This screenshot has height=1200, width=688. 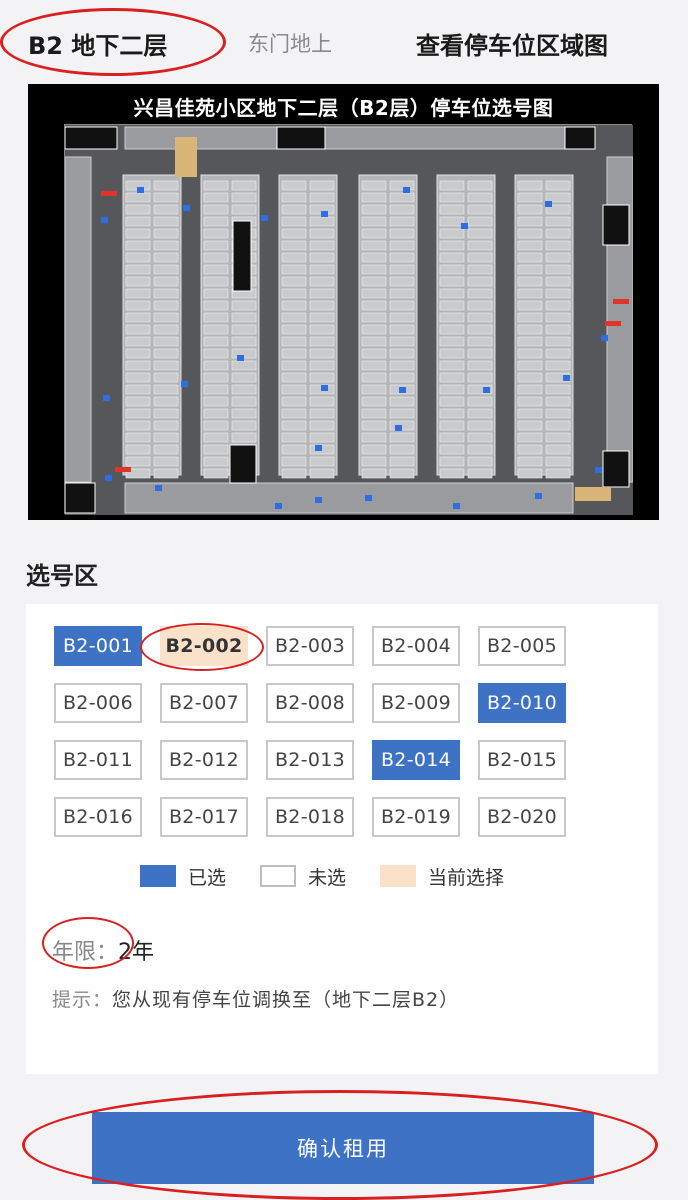 What do you see at coordinates (310, 703) in the screenshot?
I see `parking-spot-b2-008: B2-008` at bounding box center [310, 703].